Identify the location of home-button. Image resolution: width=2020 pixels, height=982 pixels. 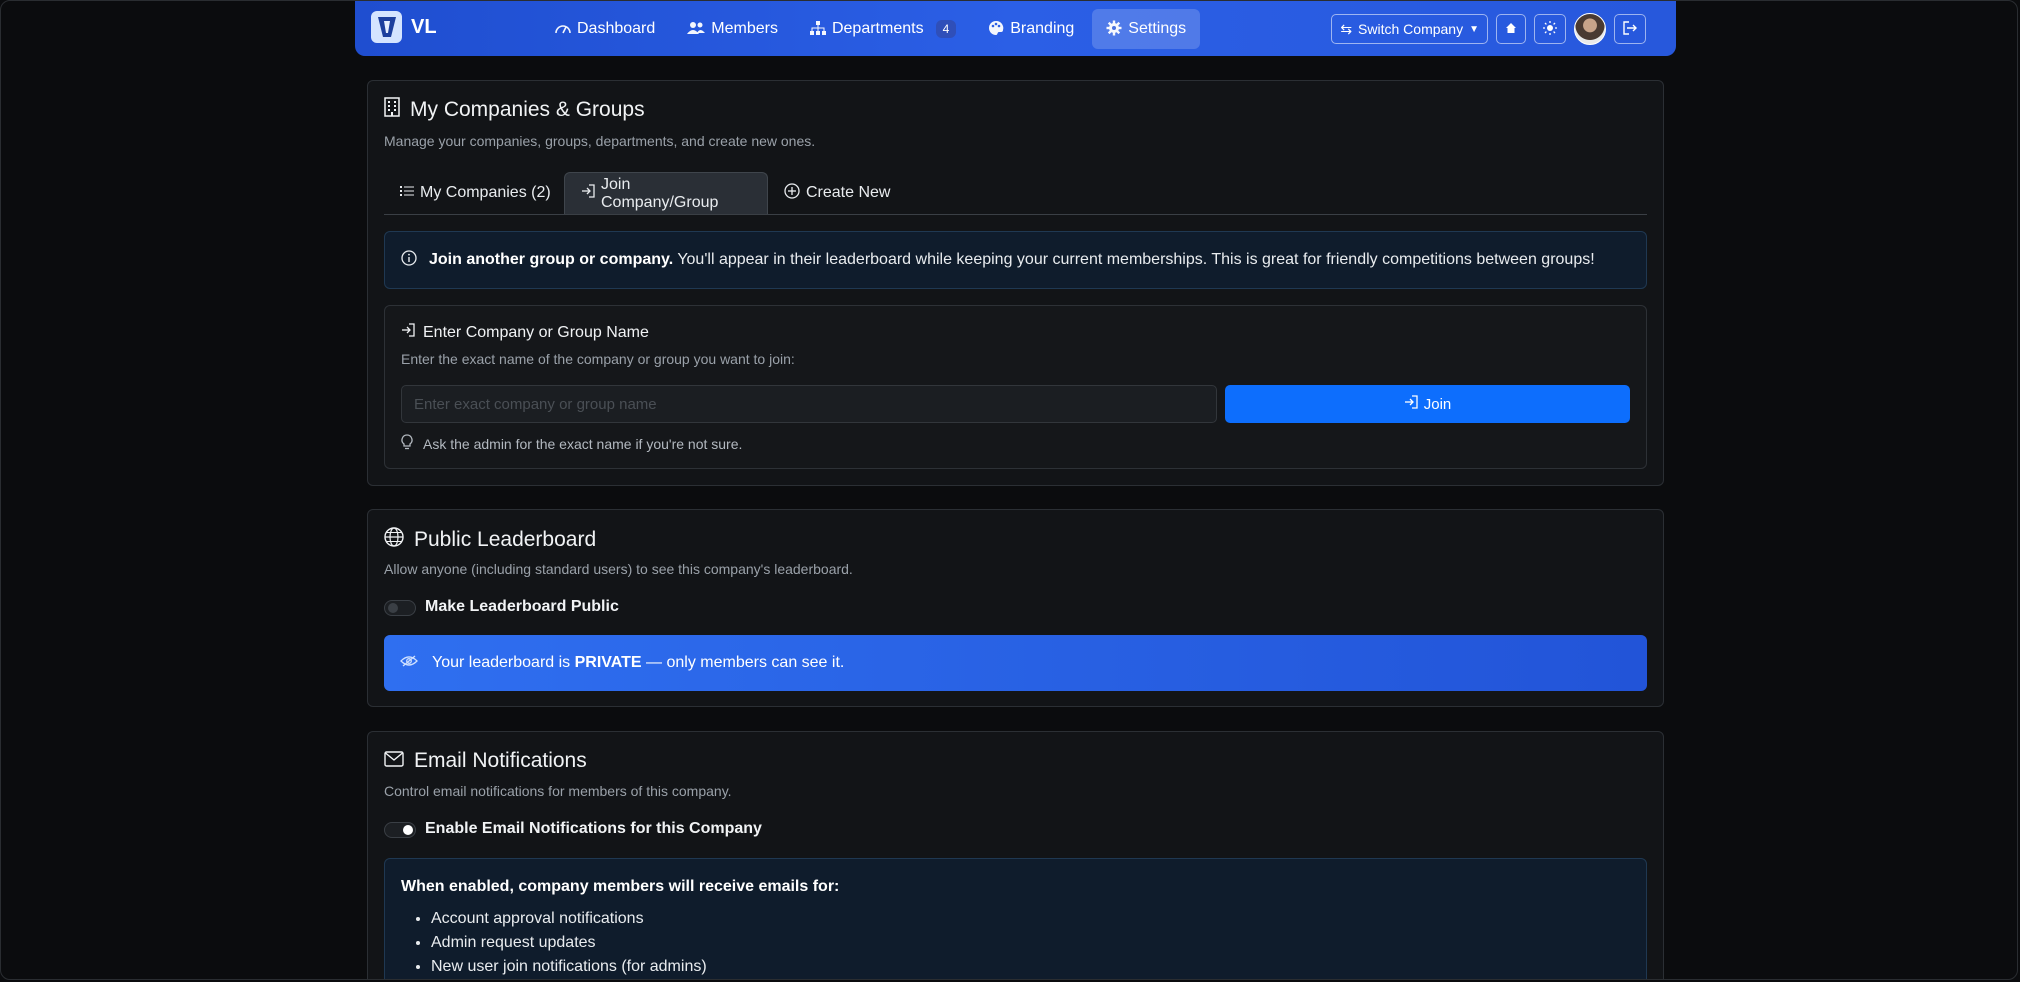
(1511, 29).